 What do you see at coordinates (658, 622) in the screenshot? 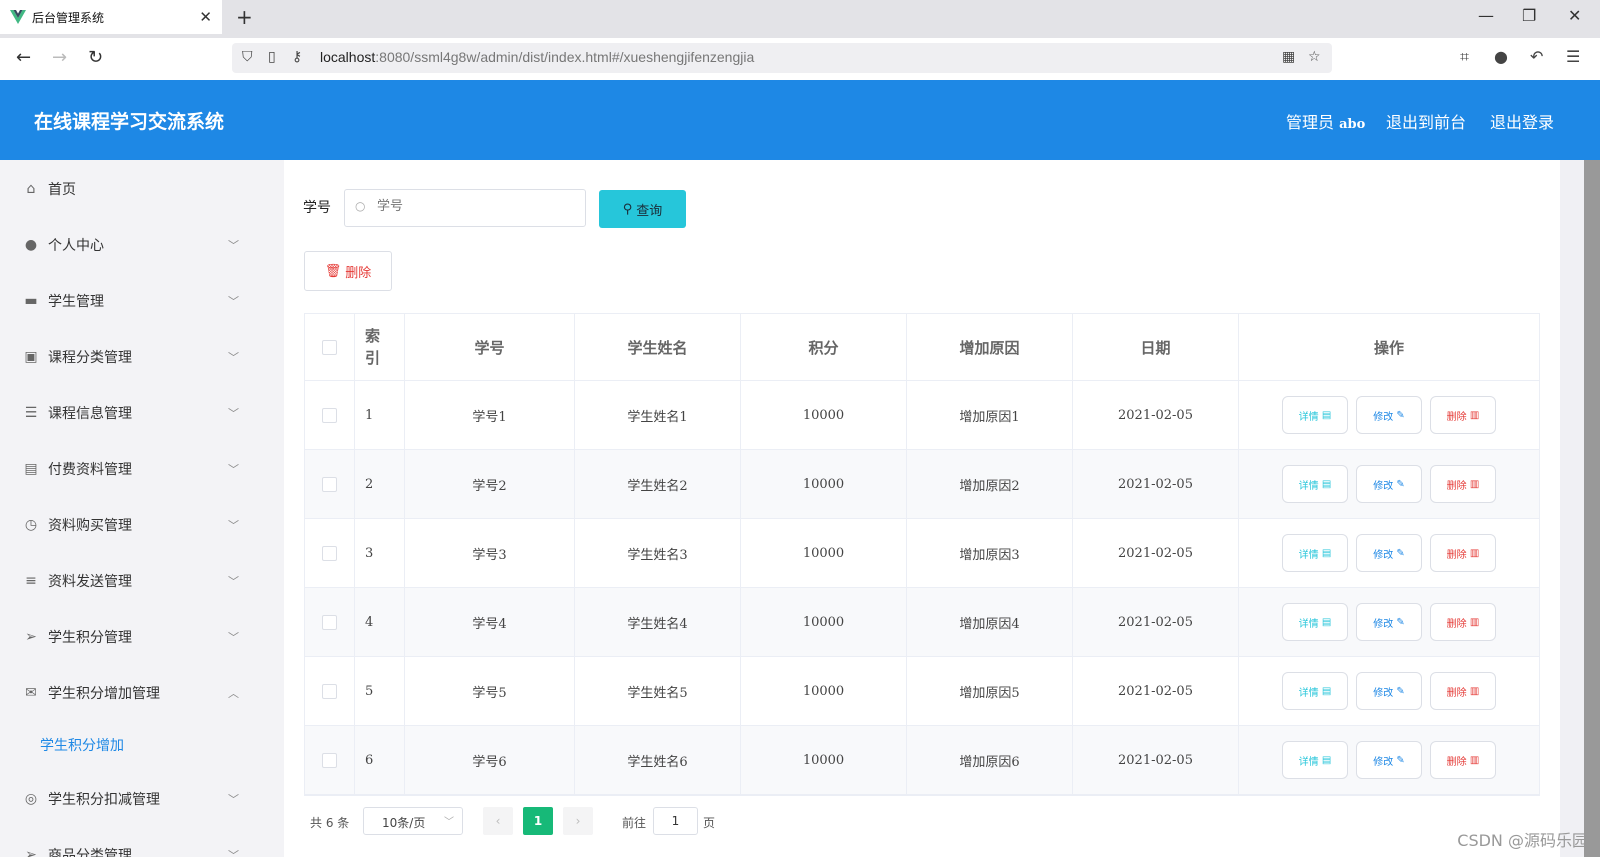
I see `cell-student-name: 学生姓名4` at bounding box center [658, 622].